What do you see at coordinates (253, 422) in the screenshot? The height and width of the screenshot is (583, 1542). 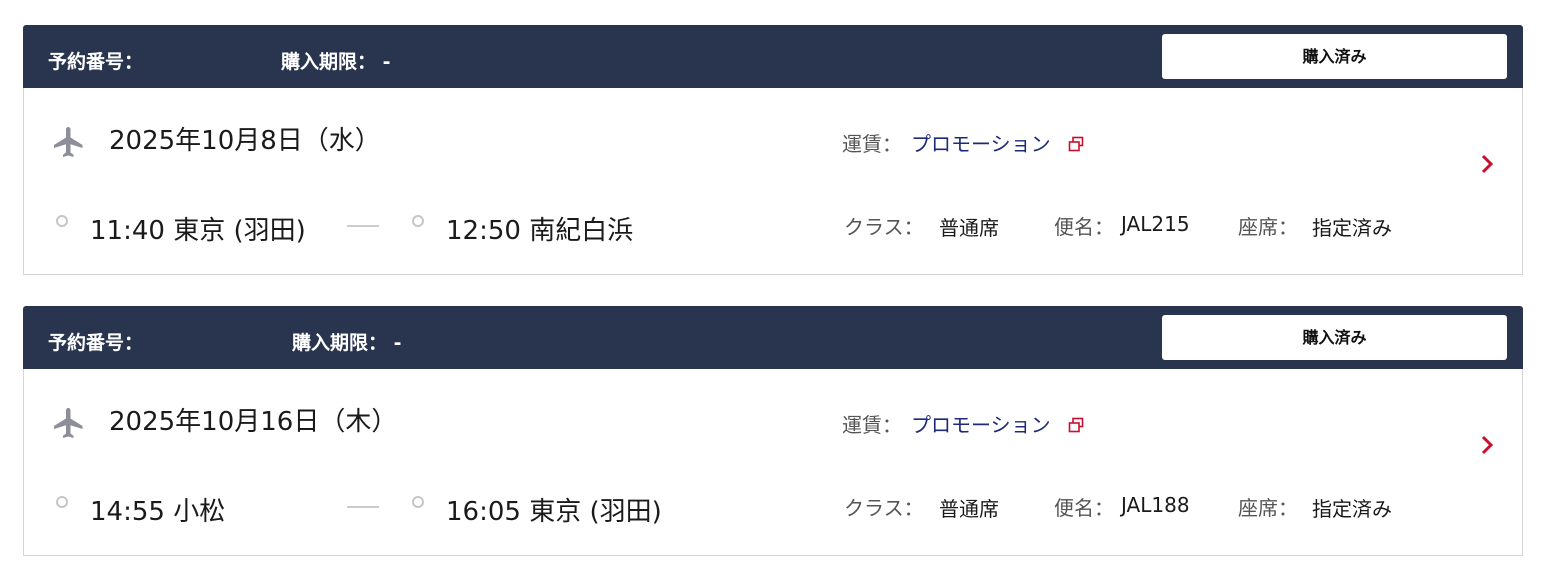 I see `flight-date: 2025年10月16日（木）` at bounding box center [253, 422].